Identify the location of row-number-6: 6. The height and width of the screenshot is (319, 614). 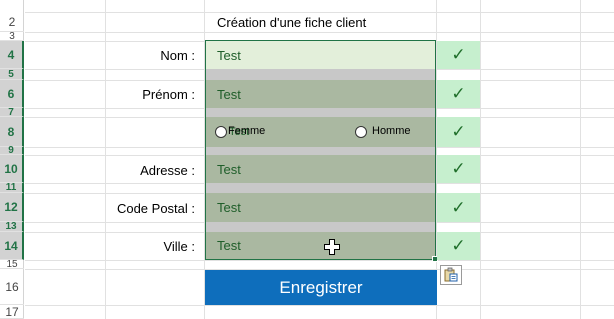
(12, 94).